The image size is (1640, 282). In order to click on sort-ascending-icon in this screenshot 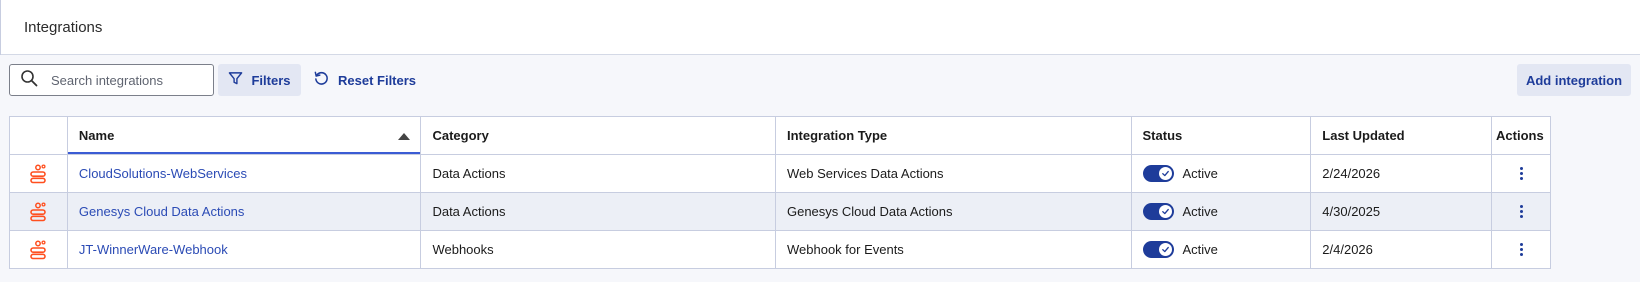, I will do `click(404, 136)`.